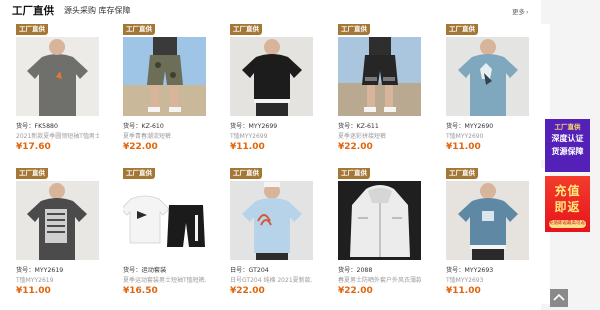 This screenshot has height=310, width=600. I want to click on more-link: 更多›, so click(520, 11).